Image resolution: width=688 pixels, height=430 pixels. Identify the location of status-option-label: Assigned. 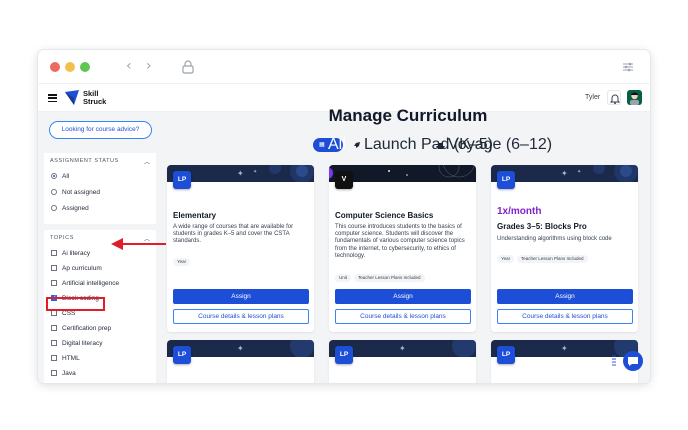
(75, 208).